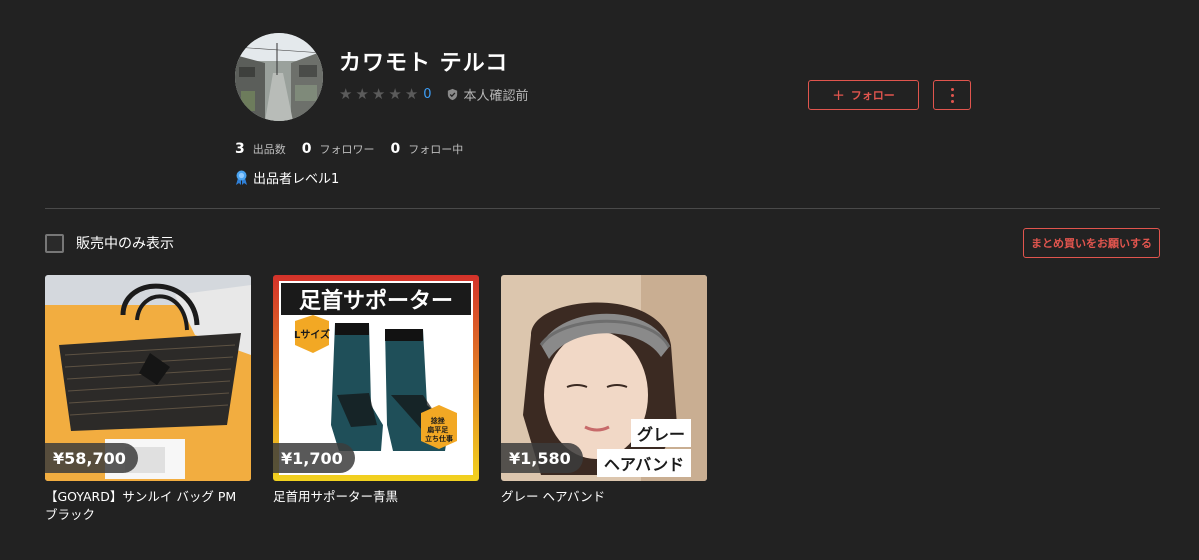 The height and width of the screenshot is (560, 1199). What do you see at coordinates (312, 334) in the screenshot?
I see `image-badge-text: Lサイズ` at bounding box center [312, 334].